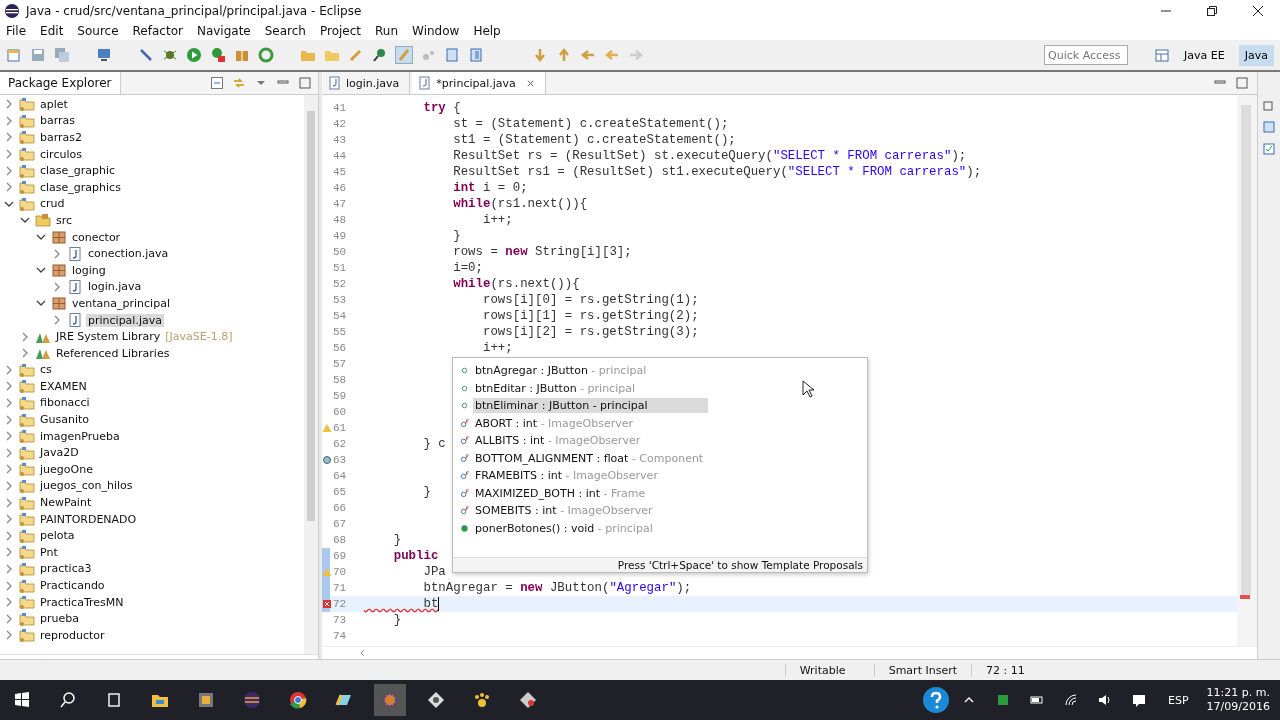  Describe the element at coordinates (590, 406) in the screenshot. I see `completion-item: btnEliminar : JButton - principal` at that location.